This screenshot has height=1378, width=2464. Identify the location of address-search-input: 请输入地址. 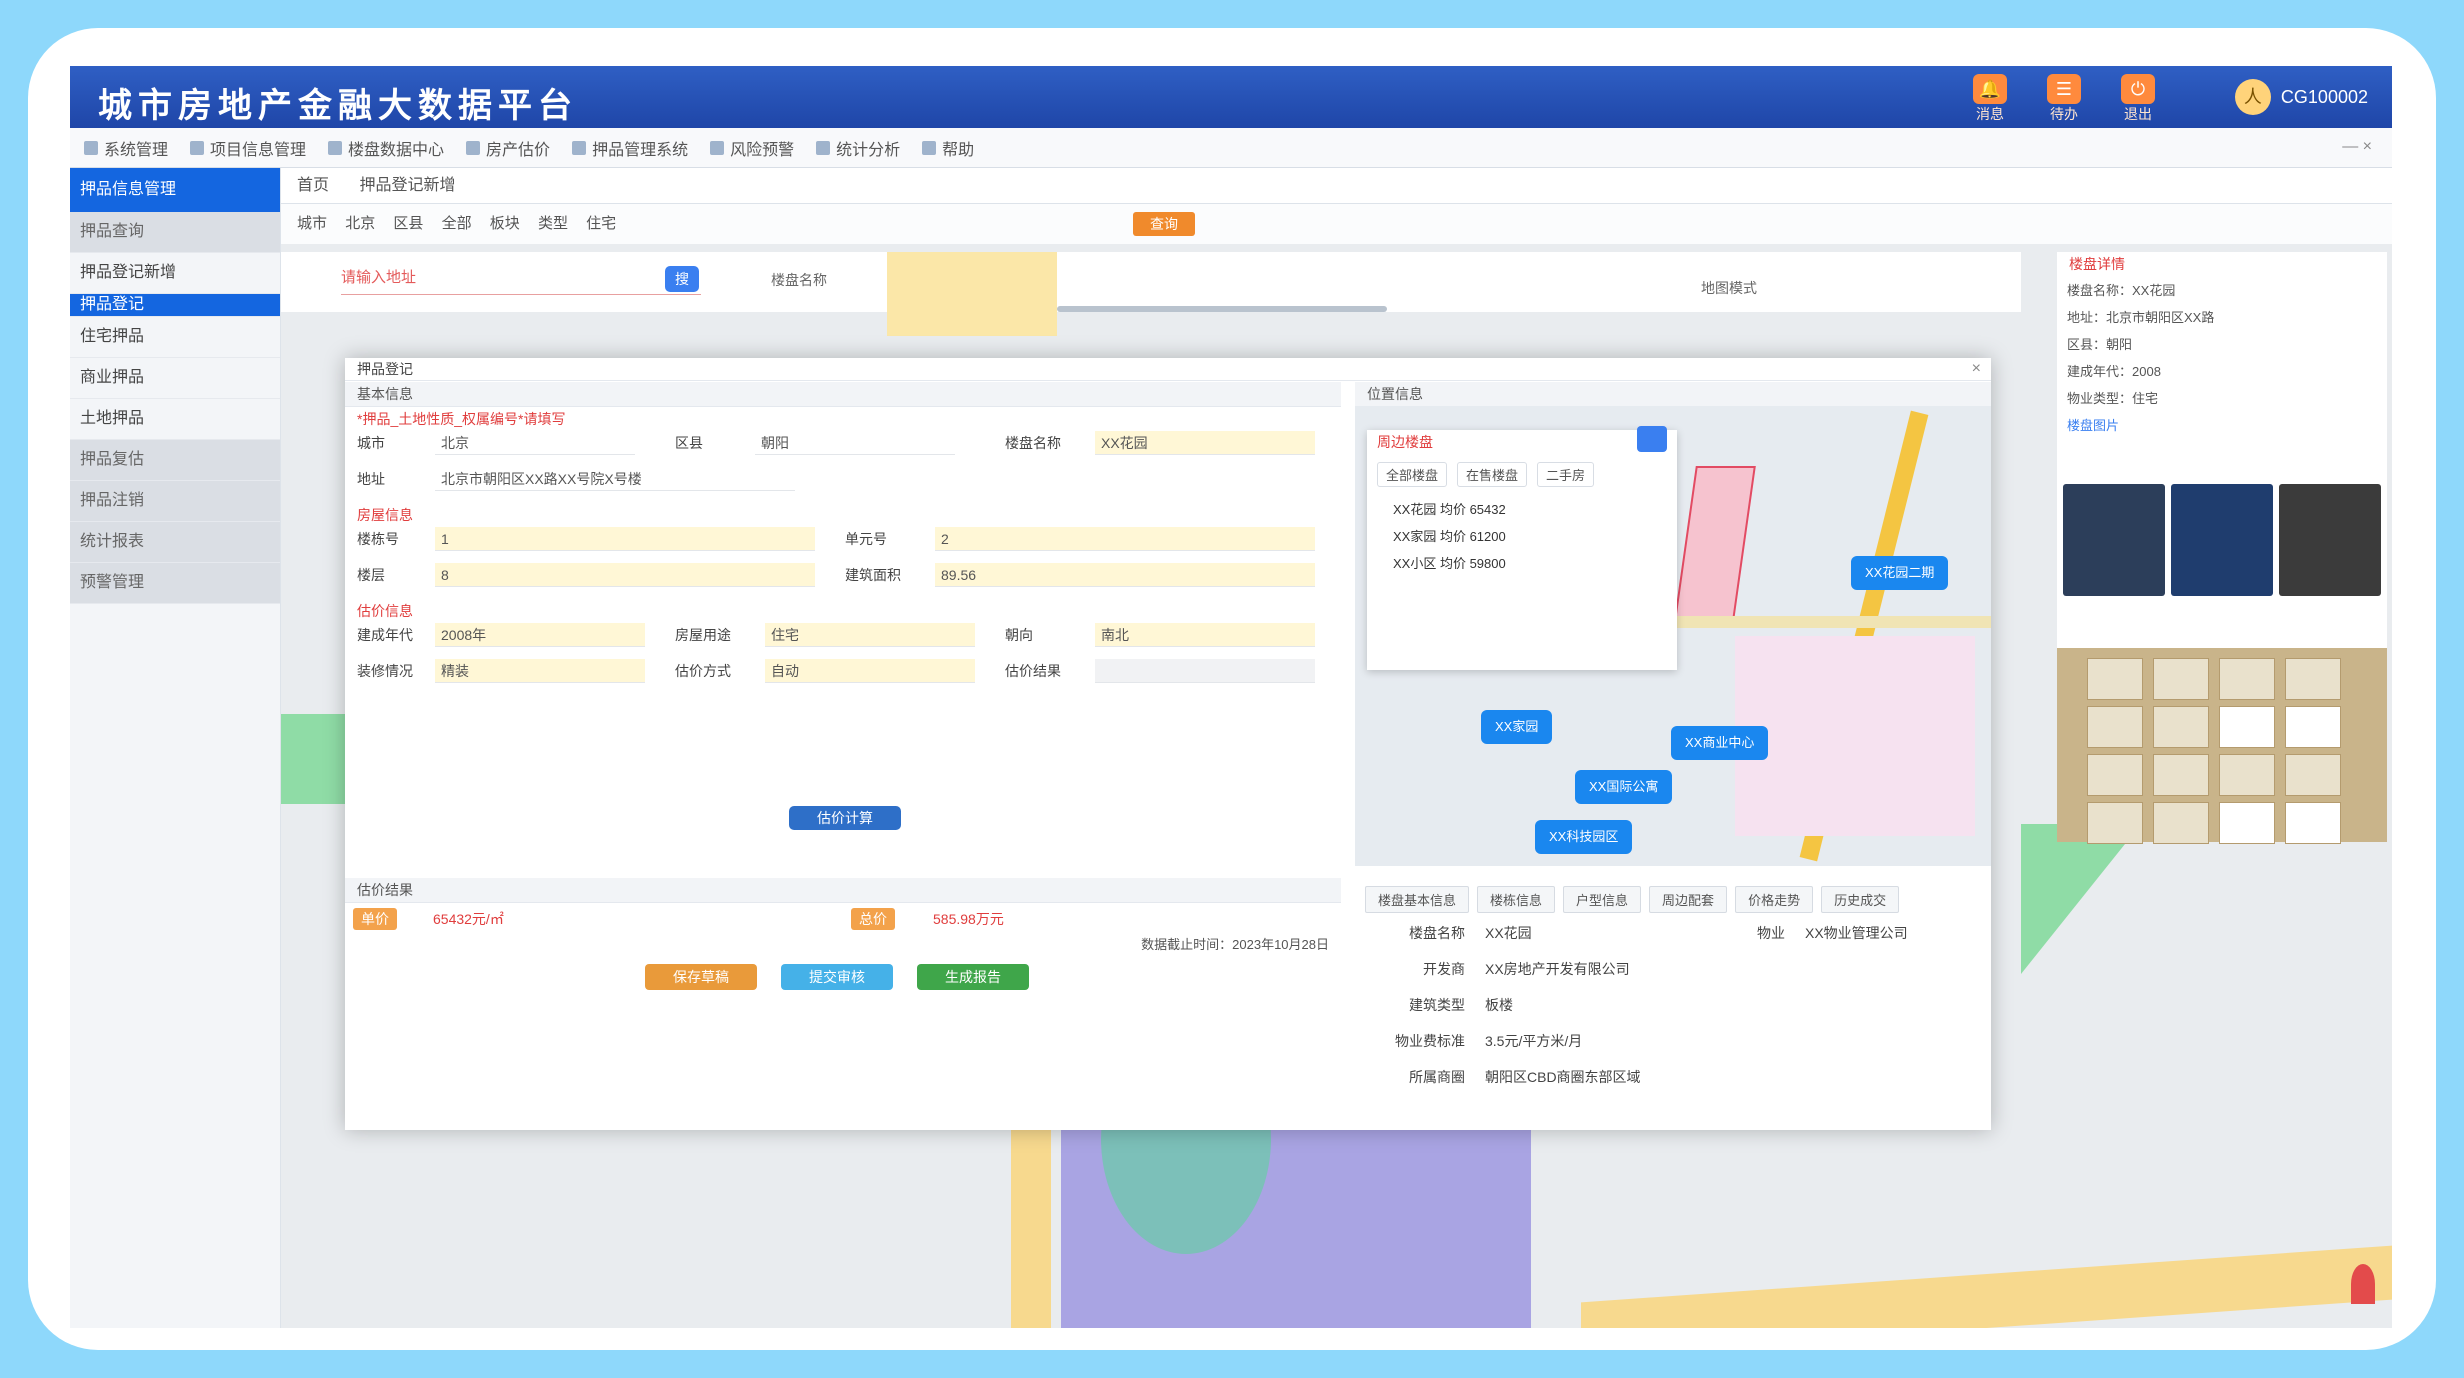
(521, 280).